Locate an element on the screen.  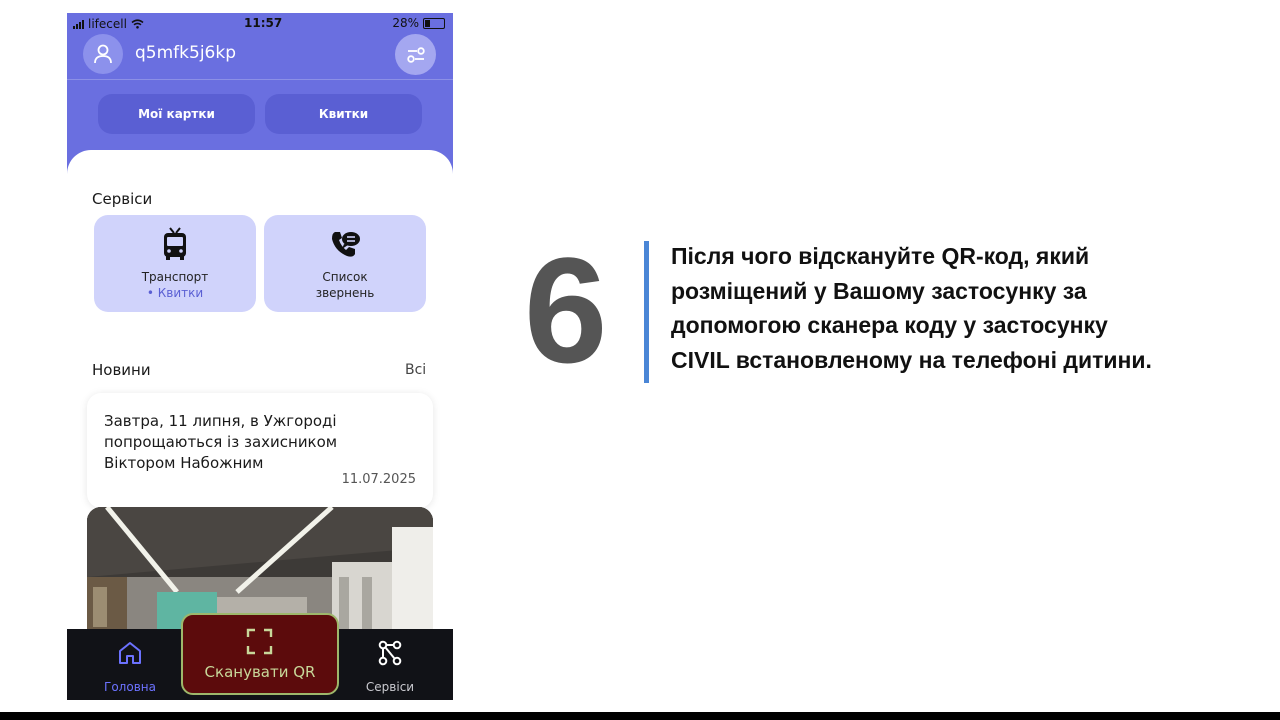
tab-home: Головна is located at coordinates (130, 664).